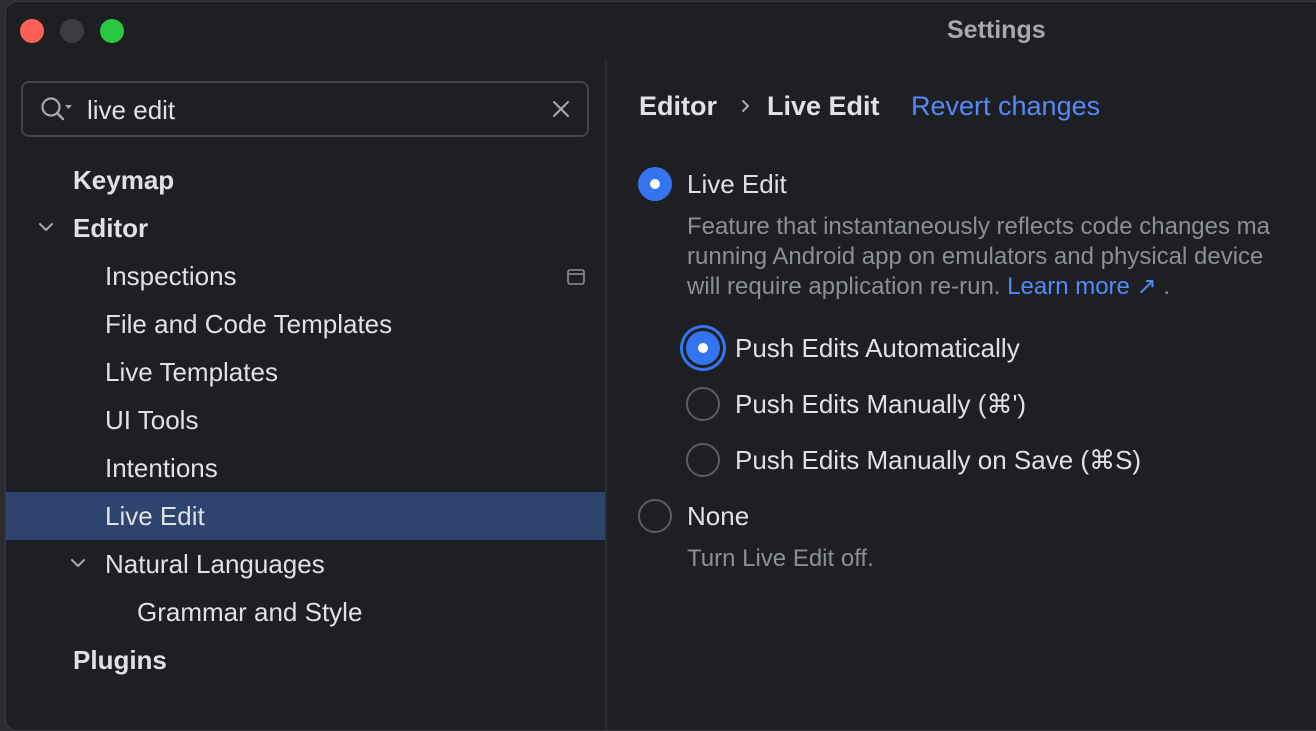 Image resolution: width=1316 pixels, height=731 pixels. What do you see at coordinates (152, 420) in the screenshot?
I see `sidebar-item-label: UI Tools` at bounding box center [152, 420].